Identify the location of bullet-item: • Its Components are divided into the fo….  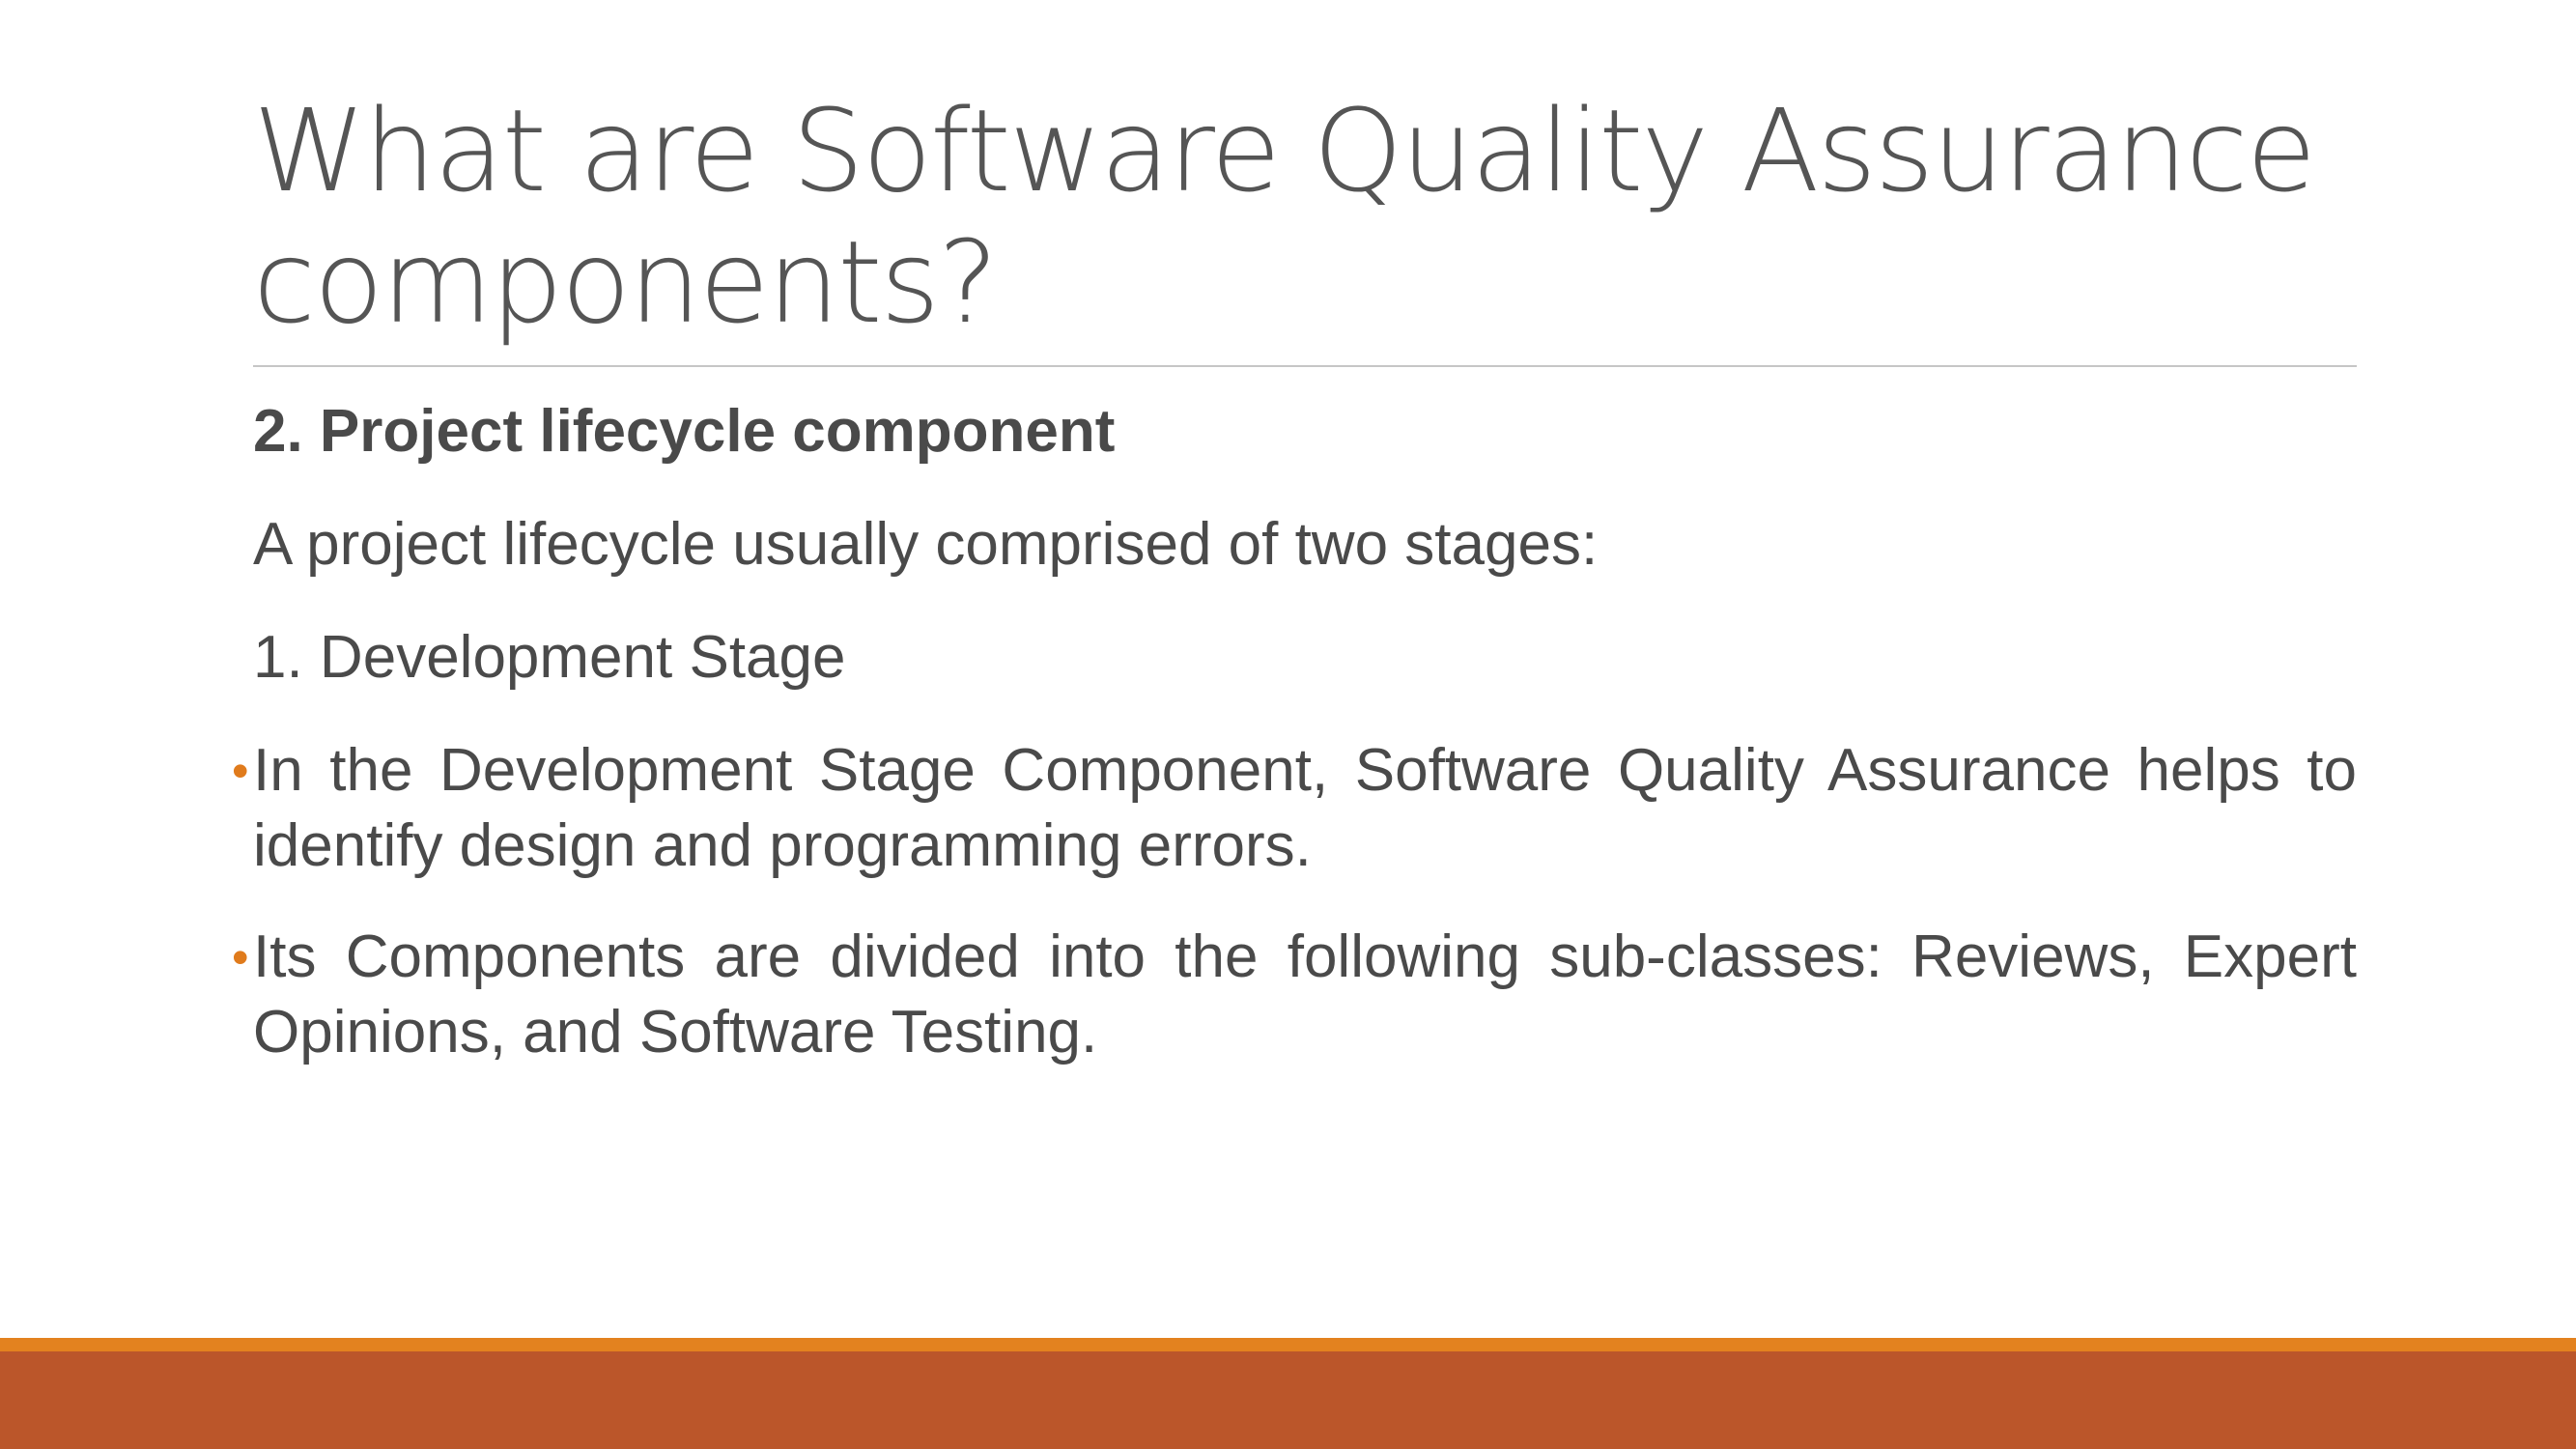
(1294, 995).